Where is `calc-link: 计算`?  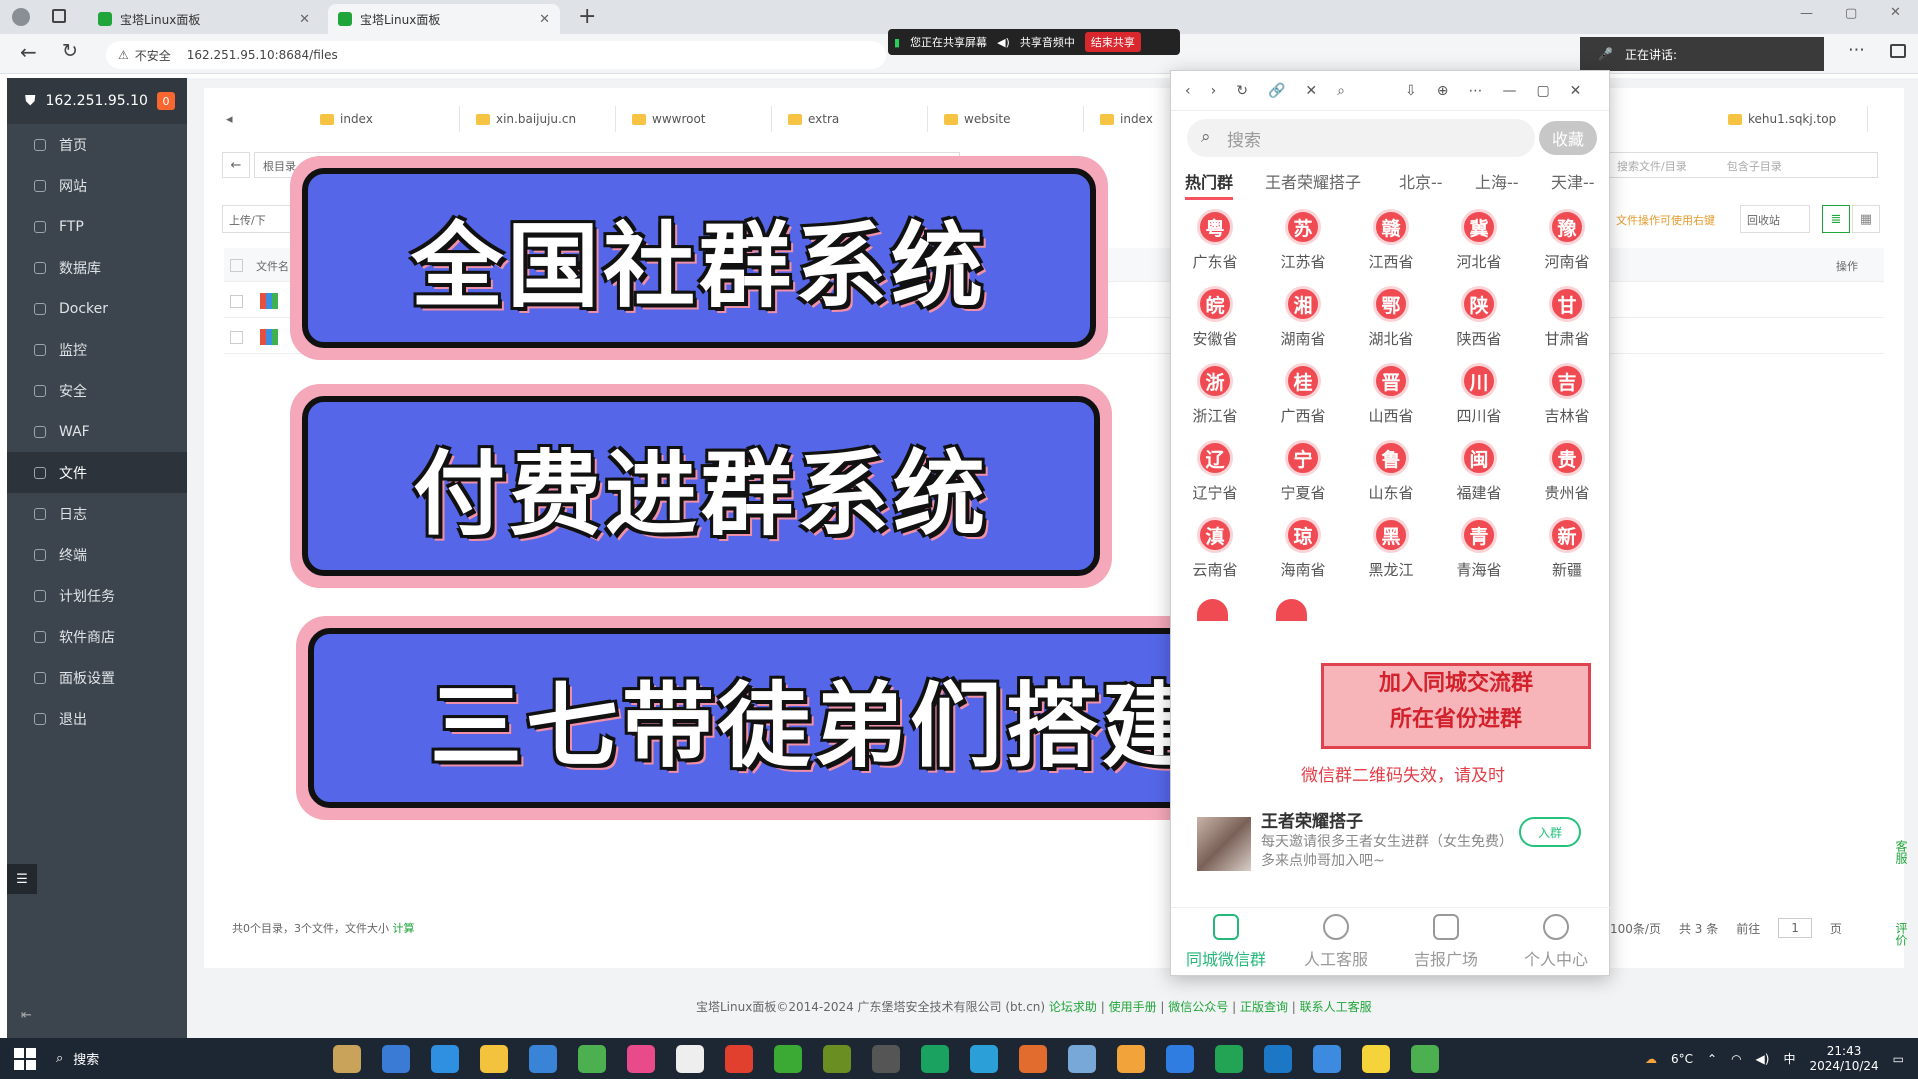 calc-link: 计算 is located at coordinates (404, 928).